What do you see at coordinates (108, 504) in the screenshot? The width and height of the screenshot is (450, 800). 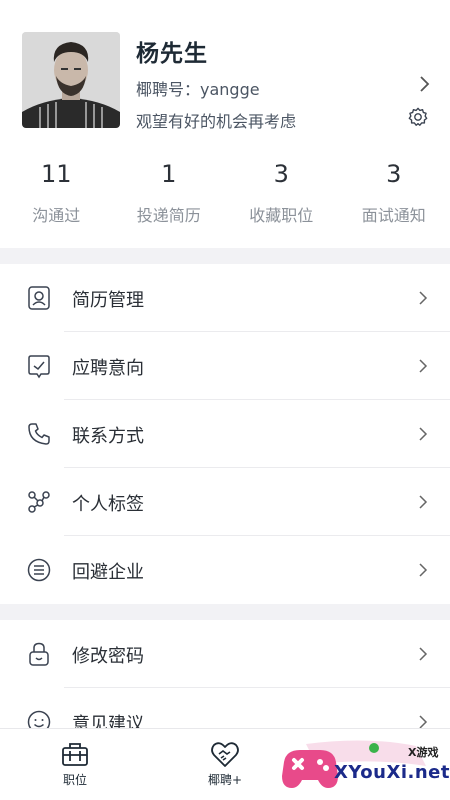 I see `menu-label: 个人标签` at bounding box center [108, 504].